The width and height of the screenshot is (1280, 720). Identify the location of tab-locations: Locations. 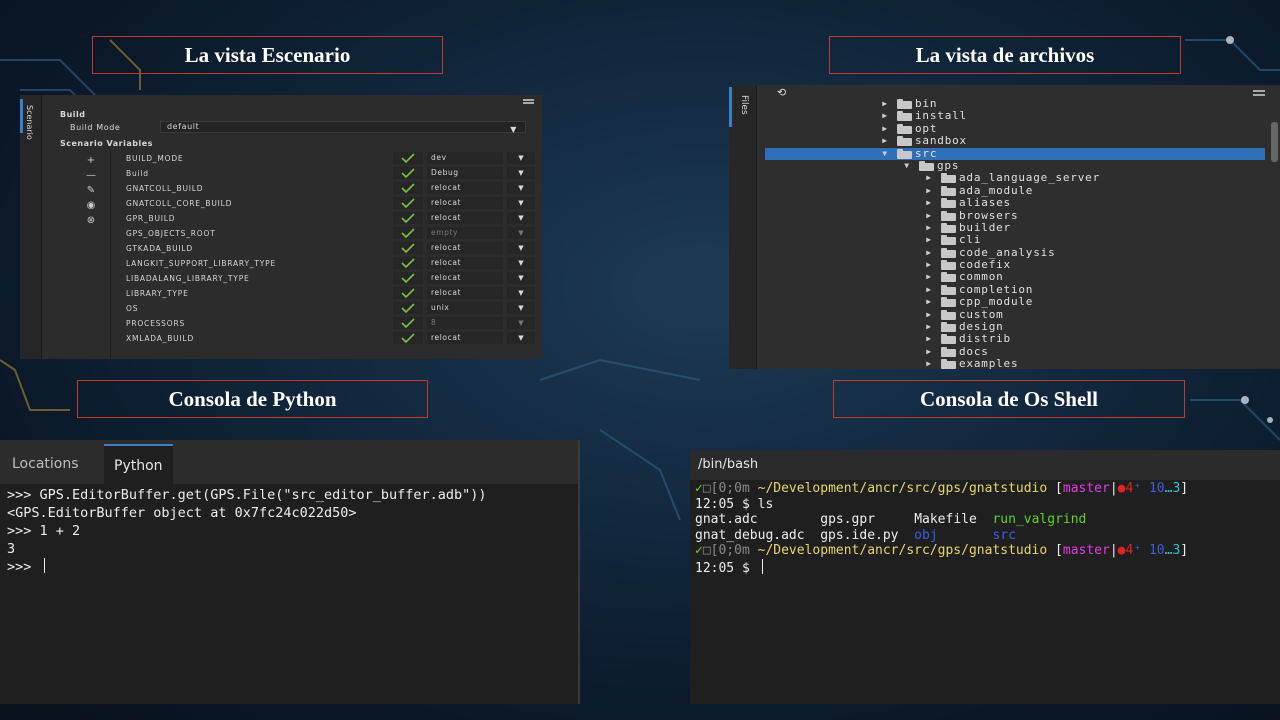
(45, 464).